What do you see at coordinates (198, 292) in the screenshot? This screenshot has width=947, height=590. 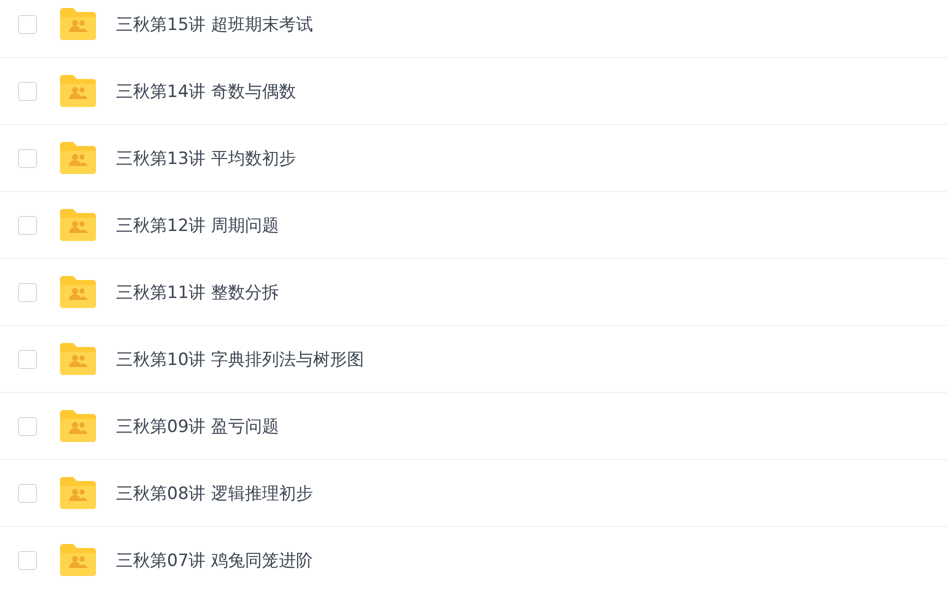 I see `folder-name: 三秋第11讲 整数分拆` at bounding box center [198, 292].